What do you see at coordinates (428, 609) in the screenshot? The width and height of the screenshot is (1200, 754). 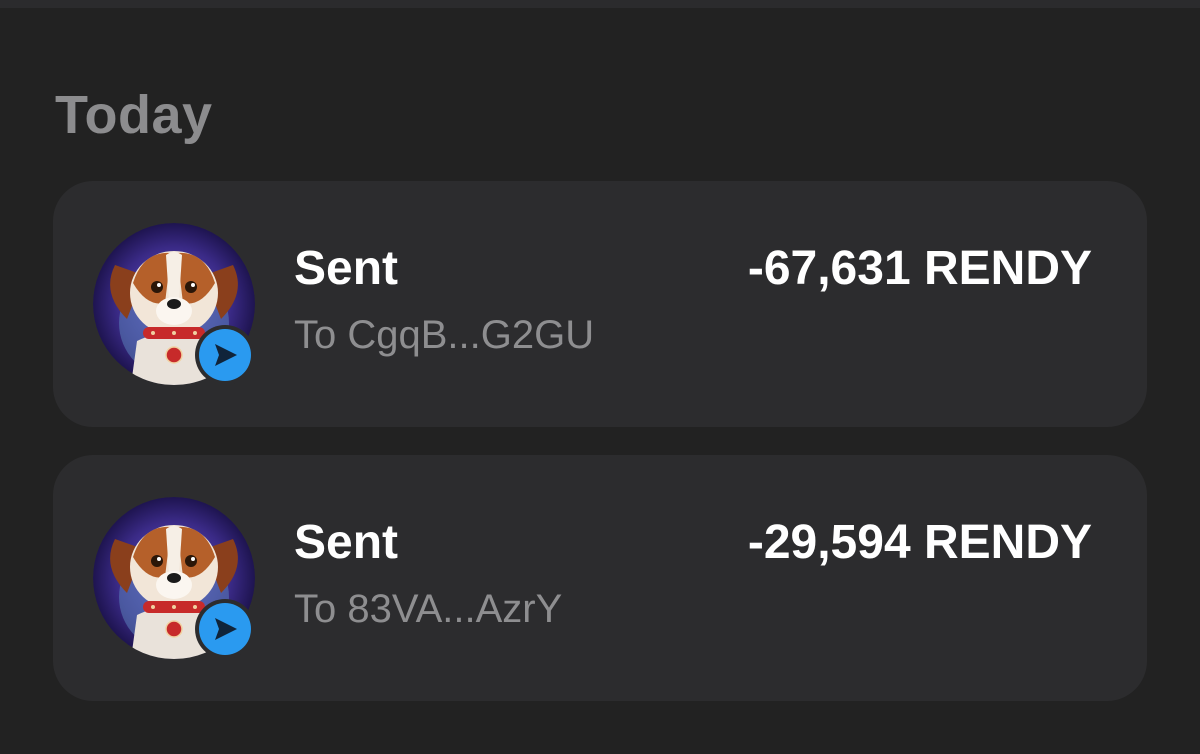 I see `transaction-destination: To 83VA...AzrY` at bounding box center [428, 609].